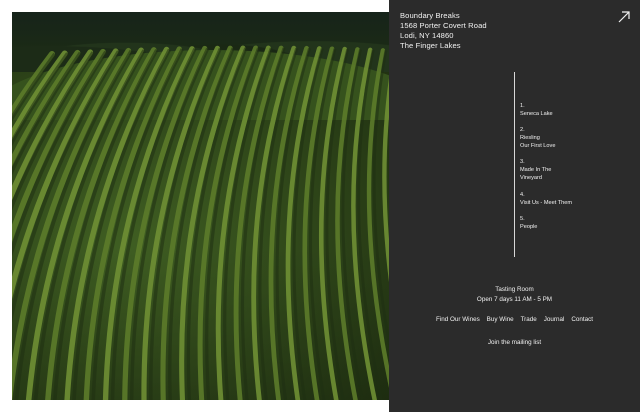 The image size is (640, 412). Describe the element at coordinates (427, 35) in the screenshot. I see `city-line: Lodi, NY 14860` at that location.